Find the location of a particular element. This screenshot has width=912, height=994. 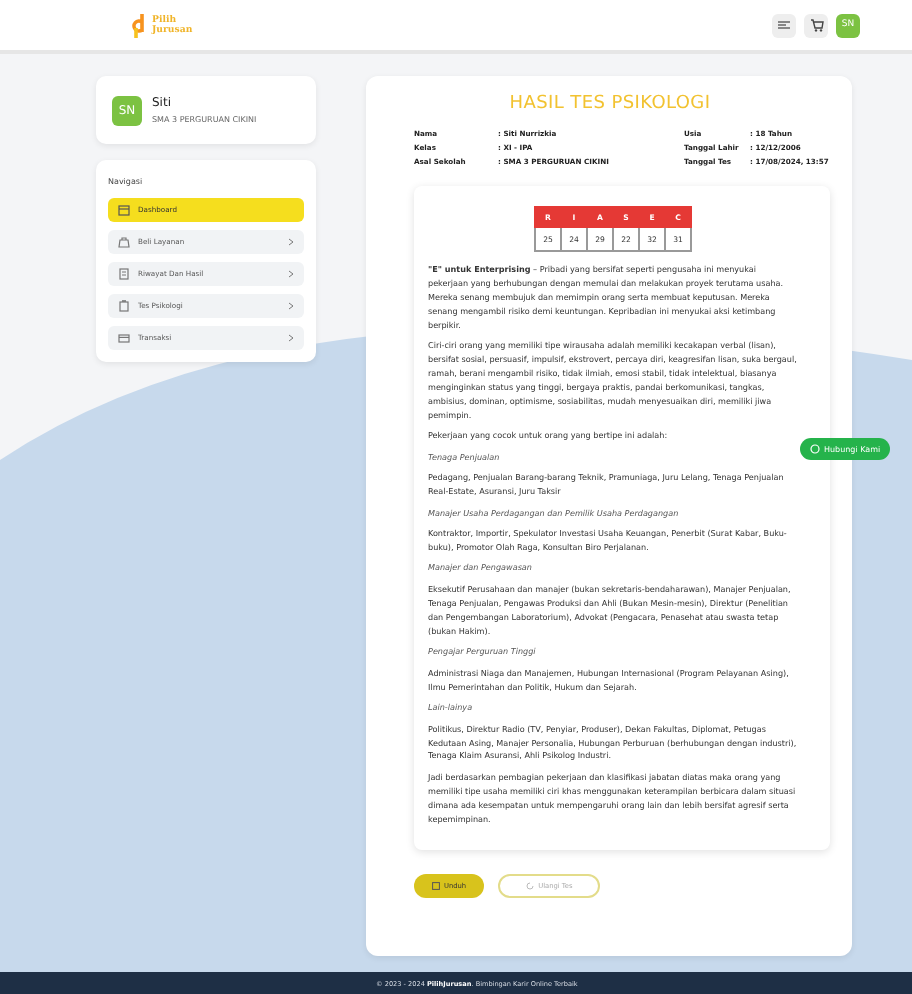

refresh-icon is located at coordinates (530, 886).